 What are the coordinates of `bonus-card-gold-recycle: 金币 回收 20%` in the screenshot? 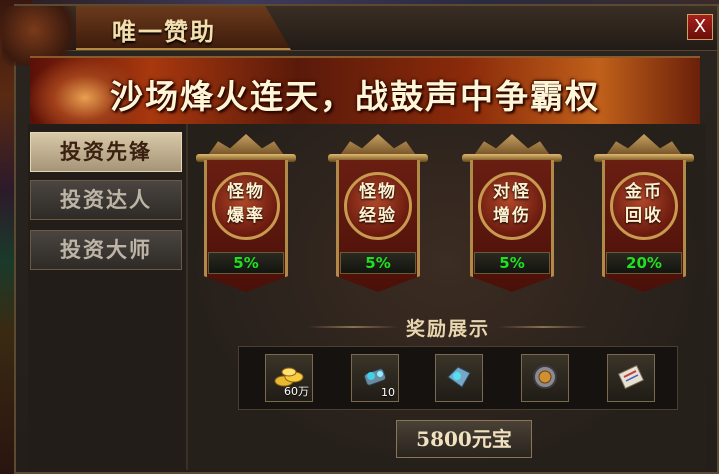 It's located at (644, 214).